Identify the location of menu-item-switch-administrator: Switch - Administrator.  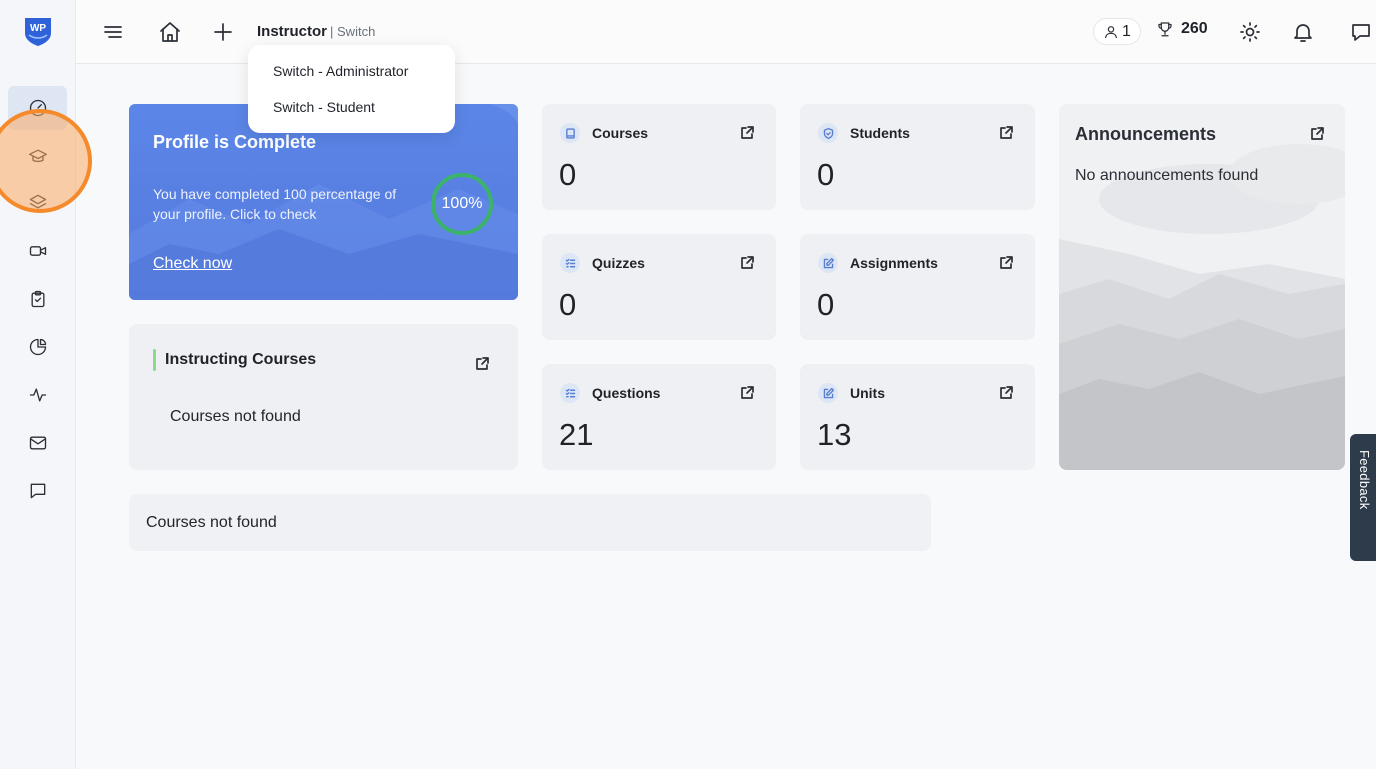
(340, 71).